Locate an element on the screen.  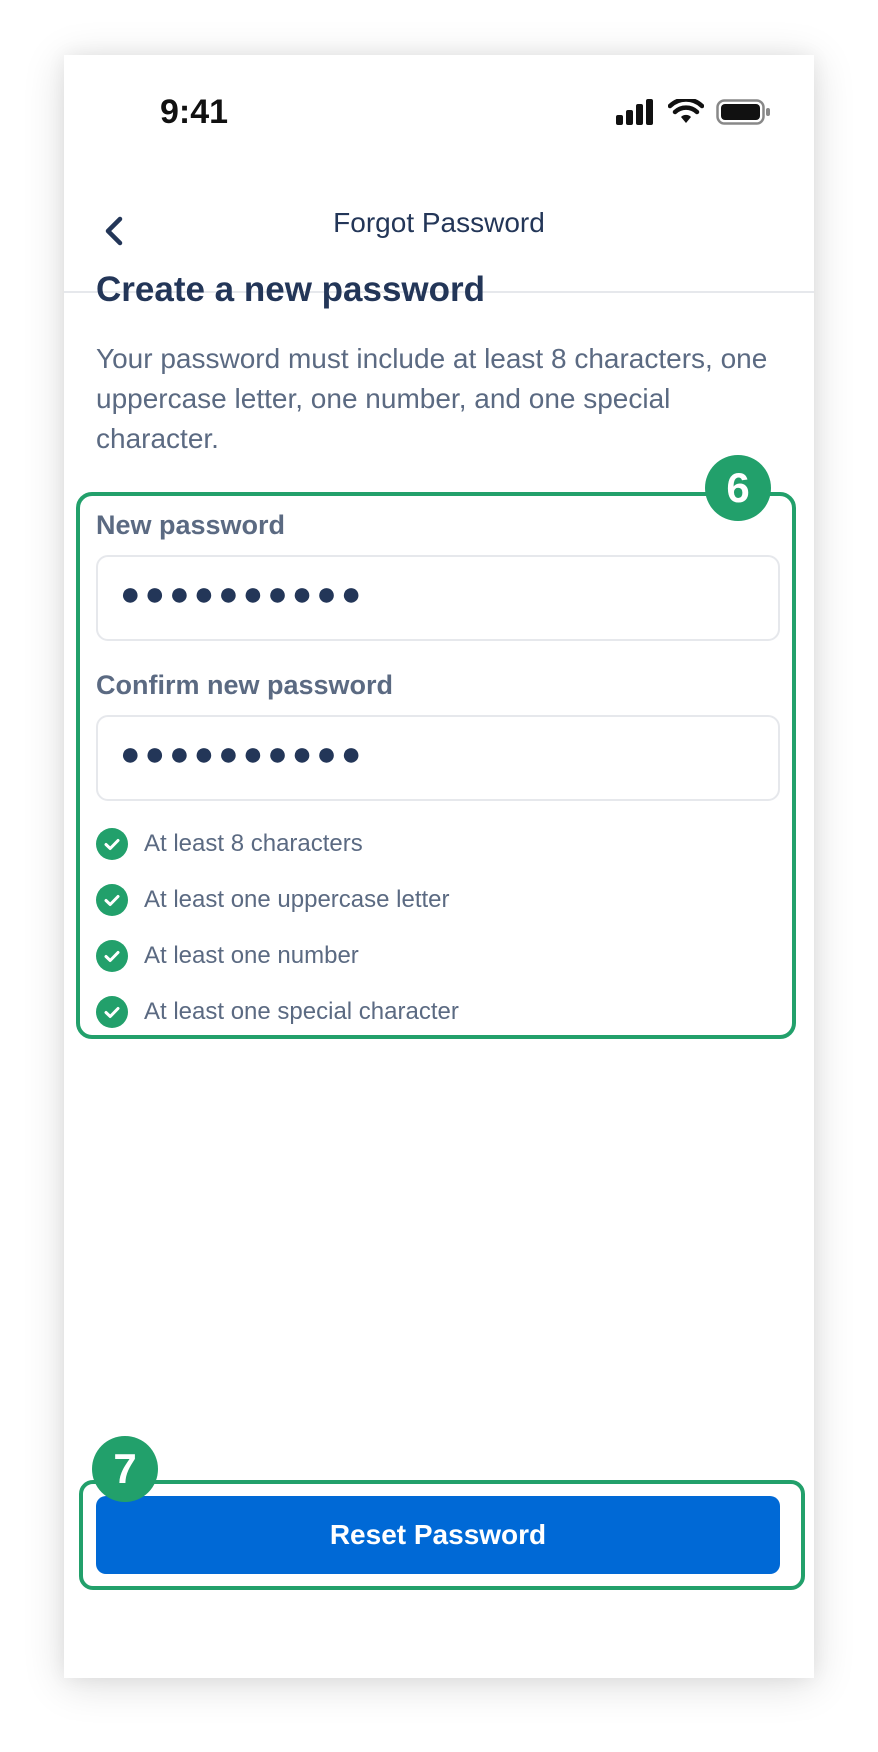
confirm-password-value: ●●●●●●●●●● is located at coordinates (243, 754).